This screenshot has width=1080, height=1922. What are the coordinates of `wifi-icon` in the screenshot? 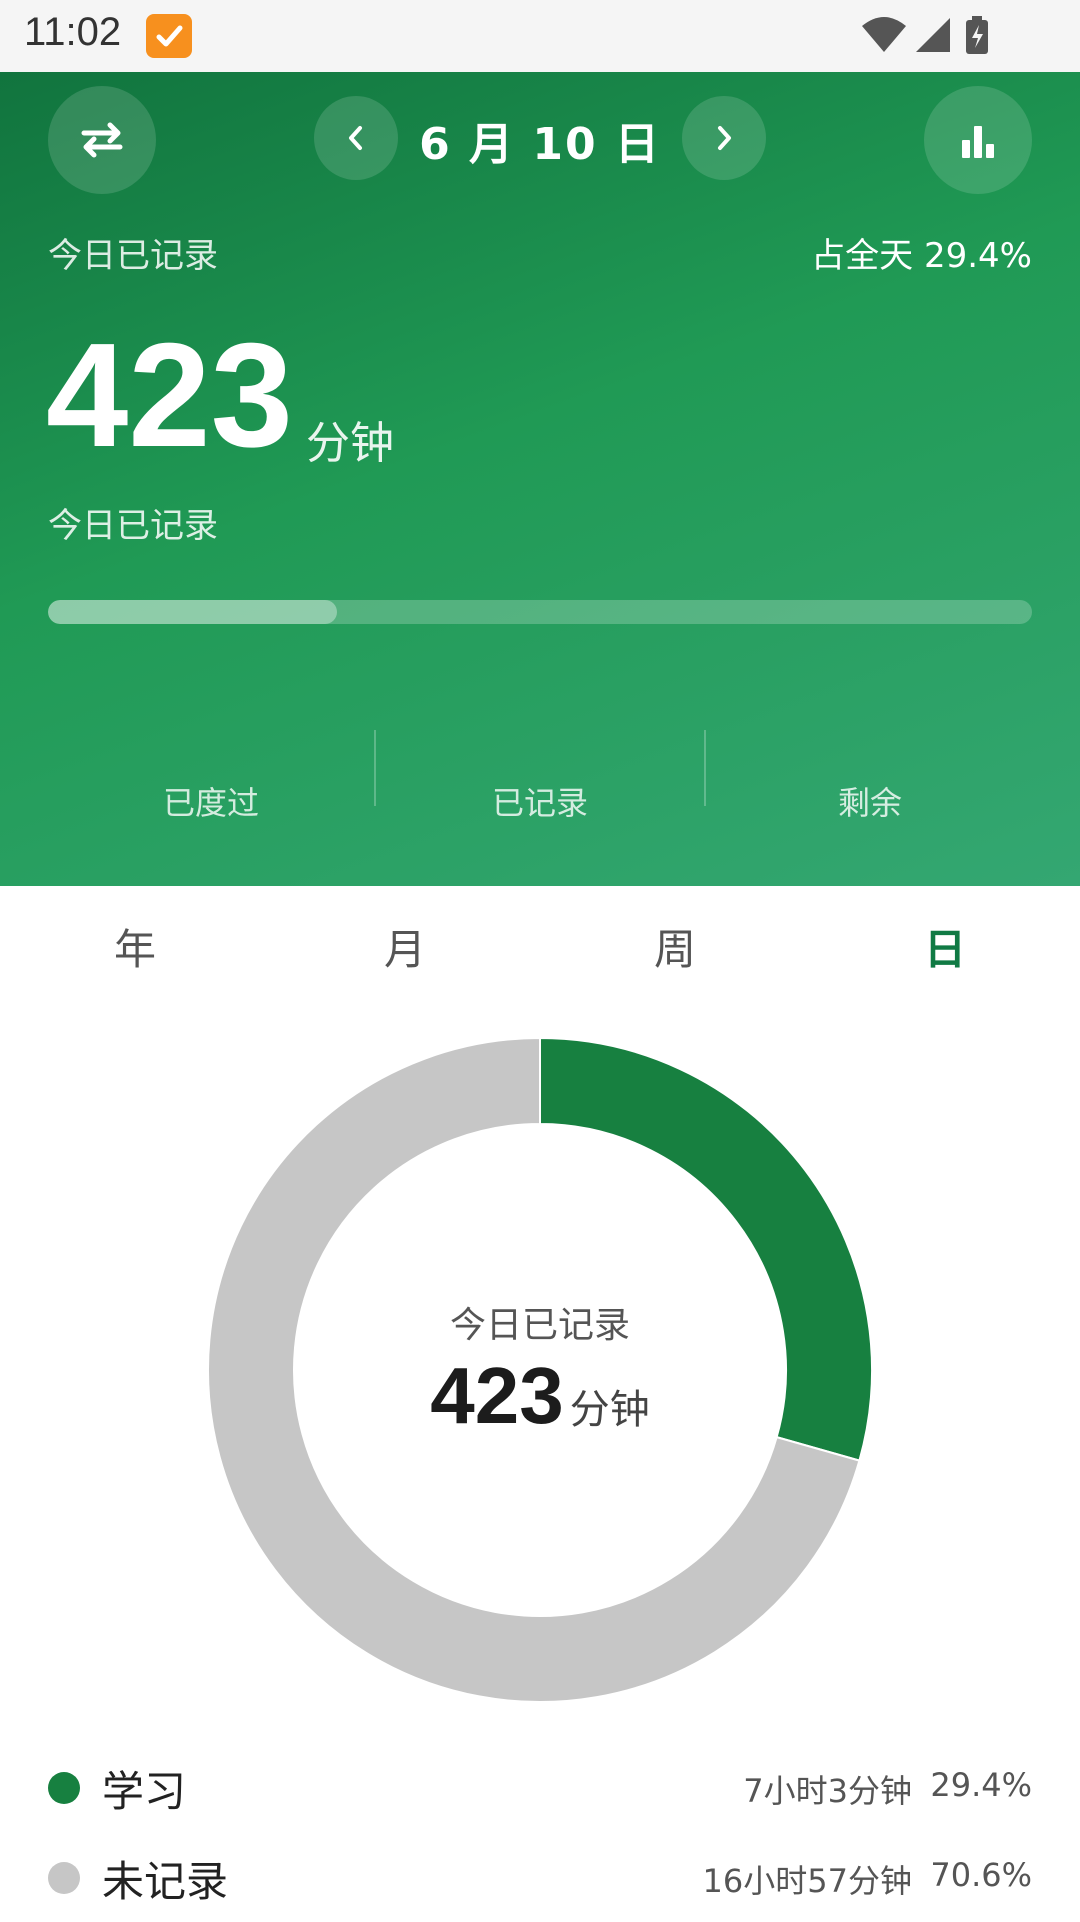 It's located at (884, 34).